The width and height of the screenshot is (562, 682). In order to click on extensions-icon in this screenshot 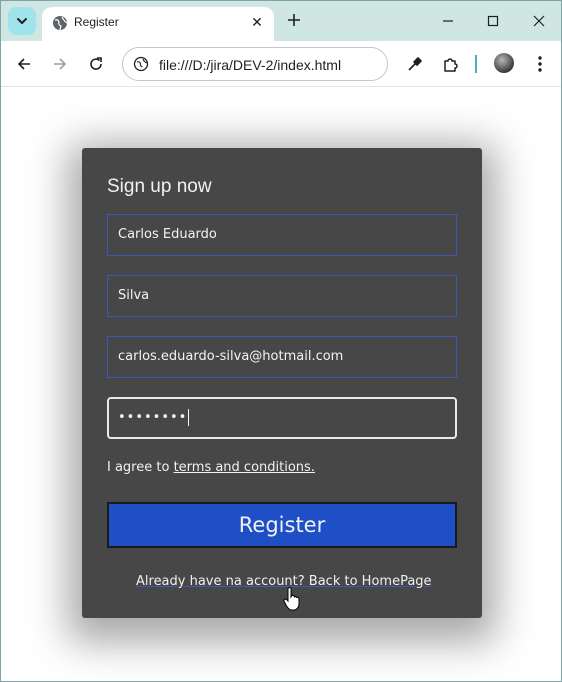, I will do `click(451, 65)`.